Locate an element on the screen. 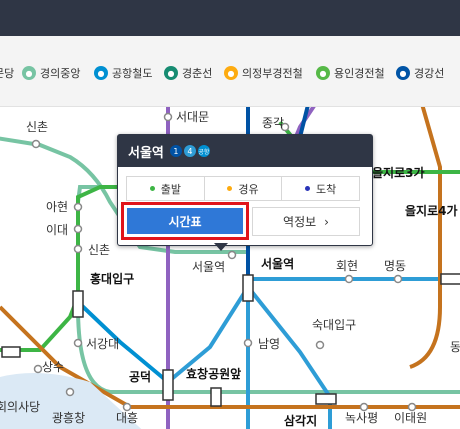  legend-label: 경강선 is located at coordinates (429, 73).